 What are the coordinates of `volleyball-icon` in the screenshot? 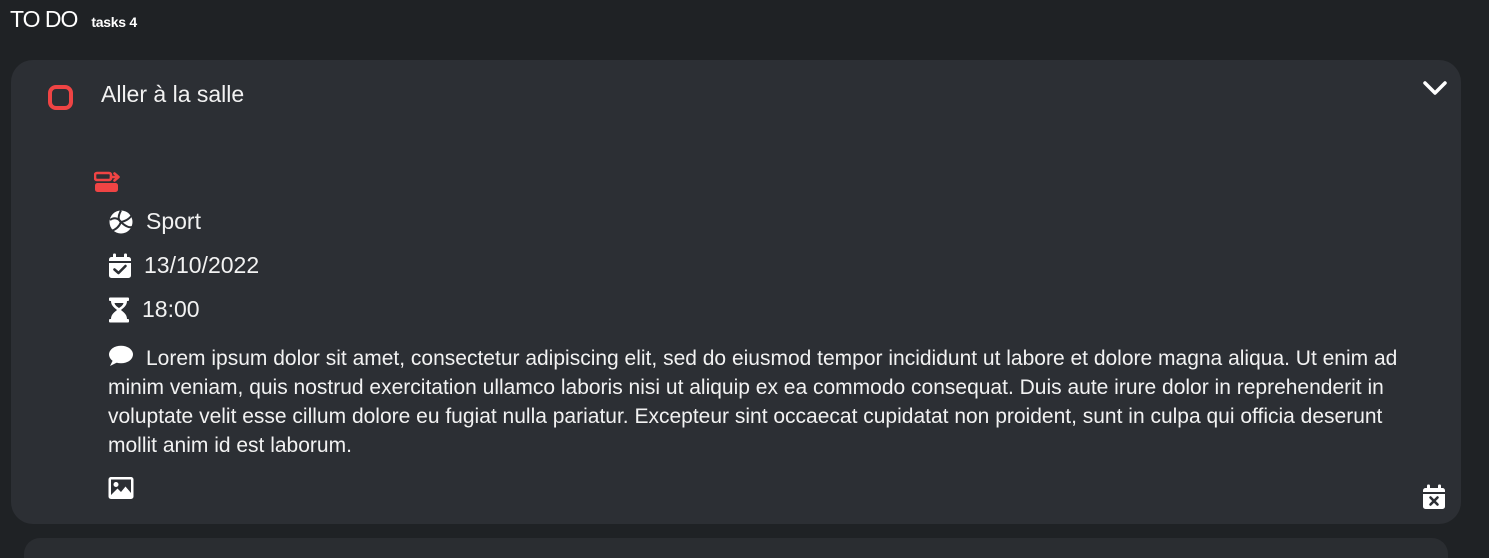 It's located at (121, 221).